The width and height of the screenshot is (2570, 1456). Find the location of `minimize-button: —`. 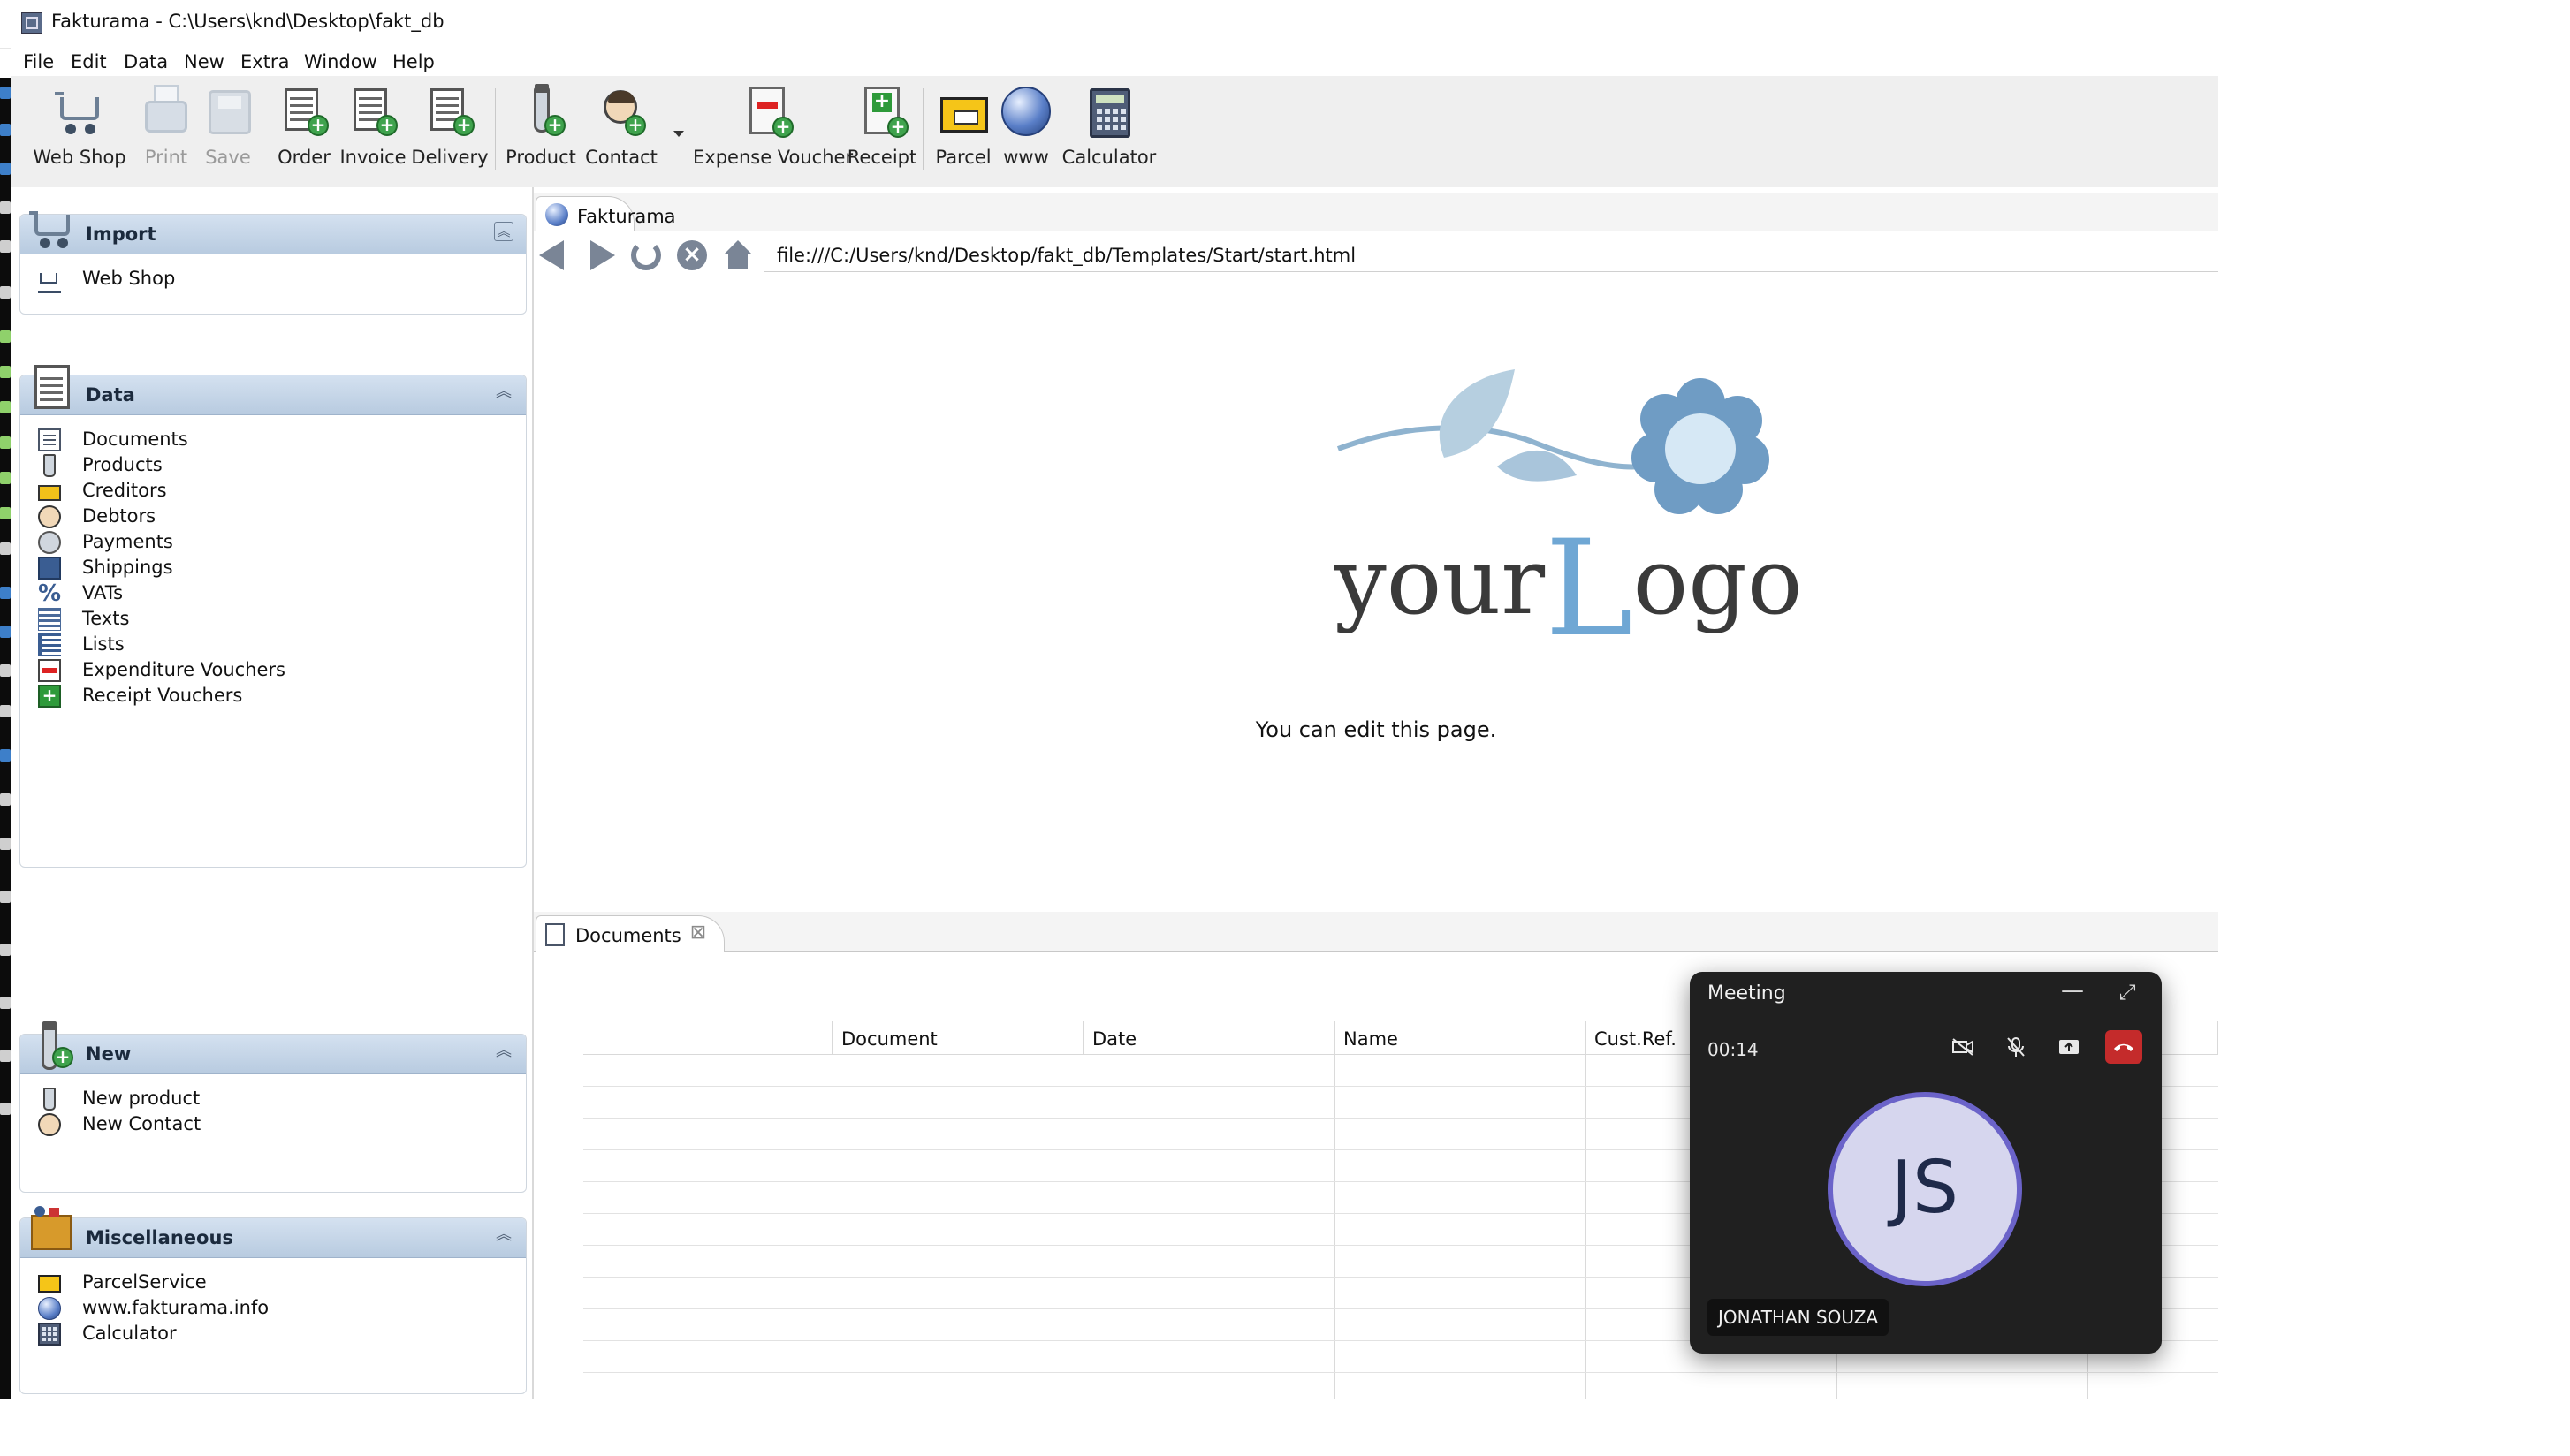

minimize-button: — is located at coordinates (2072, 992).